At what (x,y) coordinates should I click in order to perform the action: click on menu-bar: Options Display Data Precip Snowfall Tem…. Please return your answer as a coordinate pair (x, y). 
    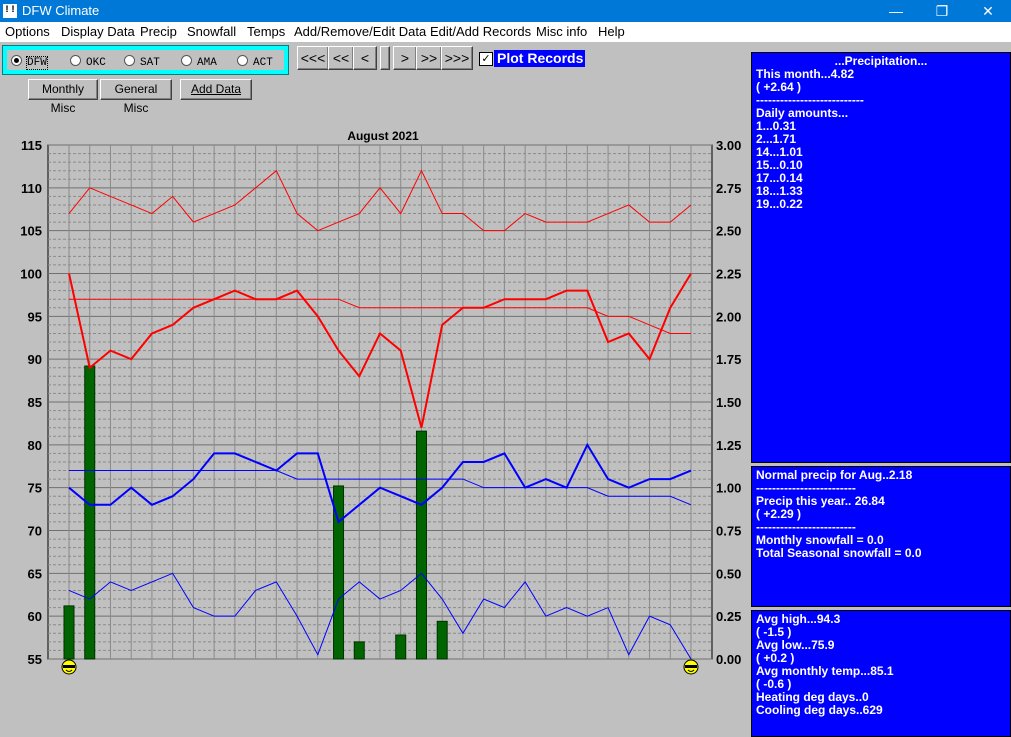
    Looking at the image, I should click on (505, 32).